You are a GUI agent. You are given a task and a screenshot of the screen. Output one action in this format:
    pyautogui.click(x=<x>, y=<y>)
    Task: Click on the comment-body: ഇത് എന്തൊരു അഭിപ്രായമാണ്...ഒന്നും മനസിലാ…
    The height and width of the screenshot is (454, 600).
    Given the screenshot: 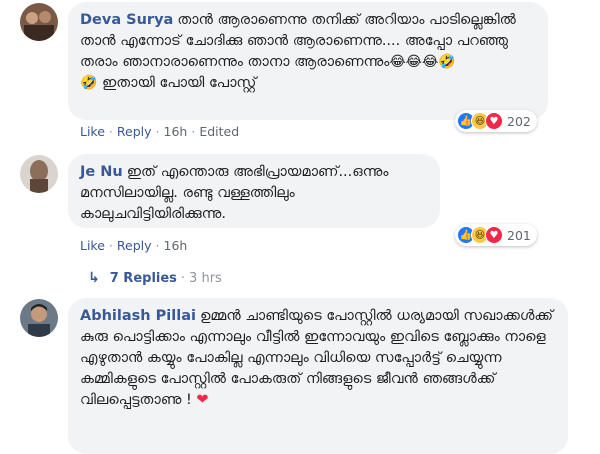 What is the action you would take?
    pyautogui.click(x=234, y=193)
    